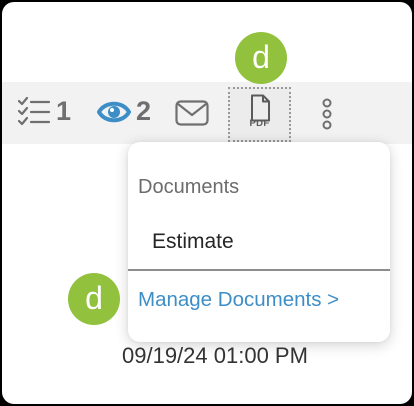 Image resolution: width=414 pixels, height=406 pixels. I want to click on email-button, so click(192, 113).